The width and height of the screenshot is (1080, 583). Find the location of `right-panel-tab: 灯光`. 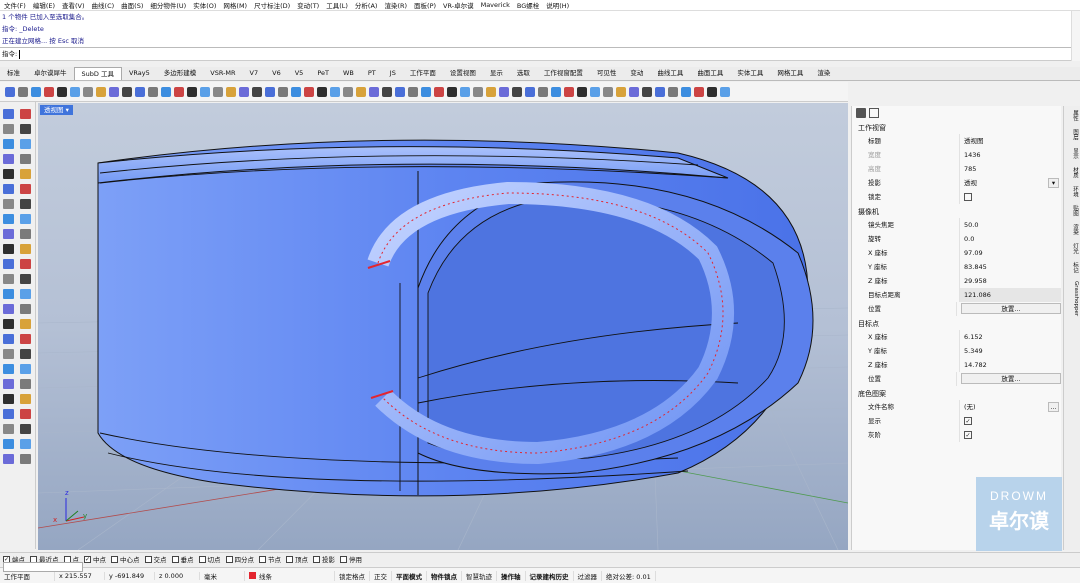

right-panel-tab: 灯光 is located at coordinates (1072, 248).